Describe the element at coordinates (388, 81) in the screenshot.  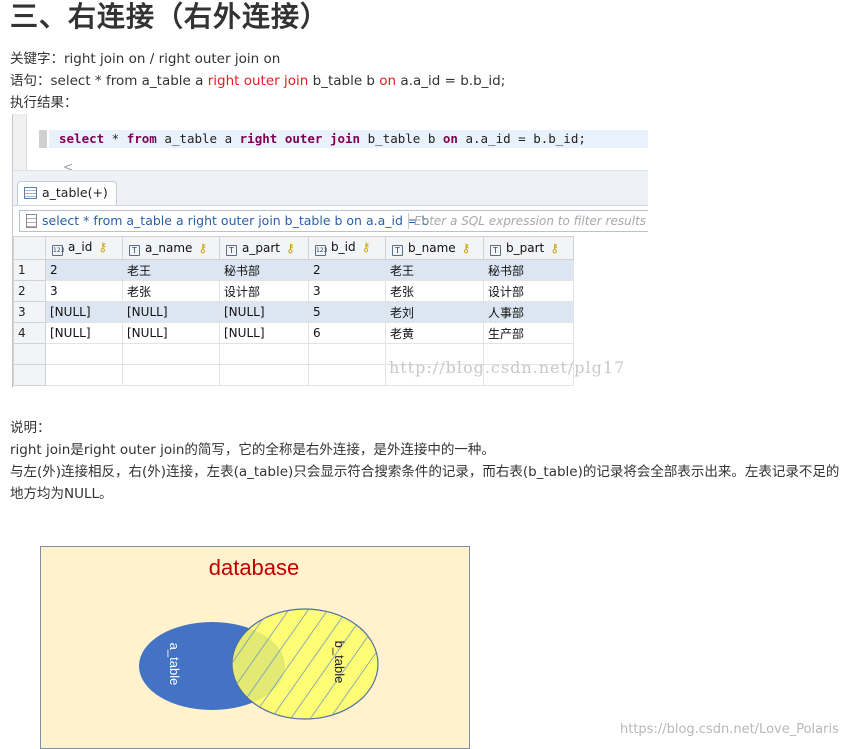
I see `syntax-on: on` at that location.